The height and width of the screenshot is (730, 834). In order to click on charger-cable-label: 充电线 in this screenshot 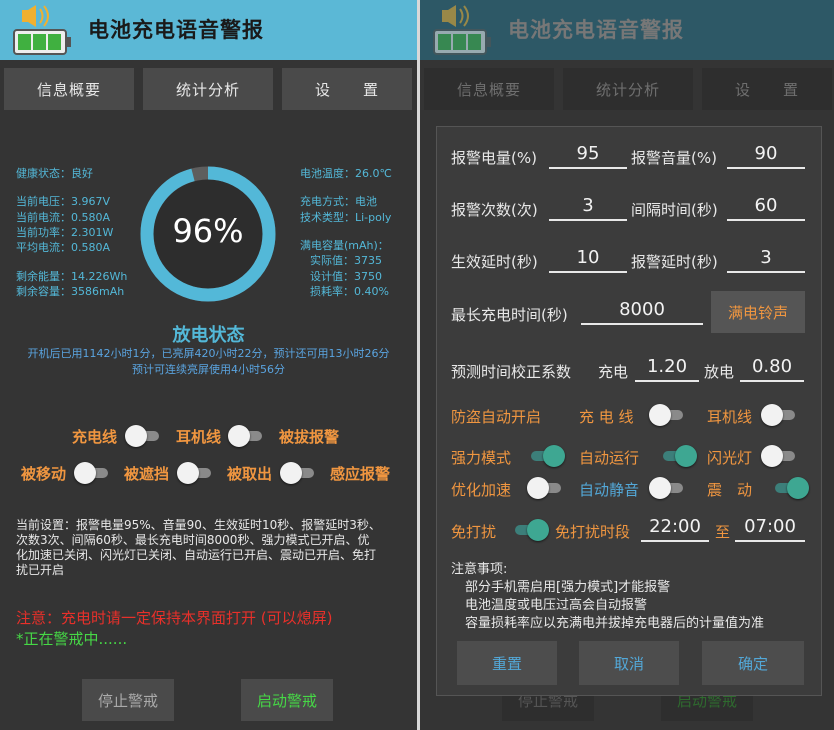, I will do `click(95, 437)`.